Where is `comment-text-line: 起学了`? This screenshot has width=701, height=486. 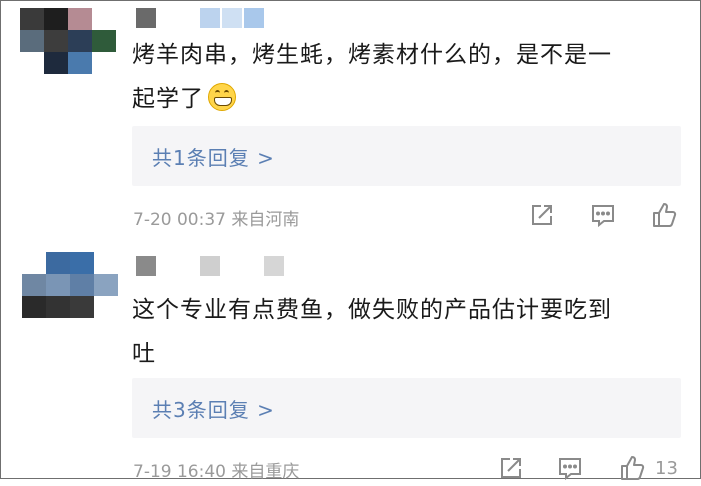
comment-text-line: 起学了 is located at coordinates (168, 99).